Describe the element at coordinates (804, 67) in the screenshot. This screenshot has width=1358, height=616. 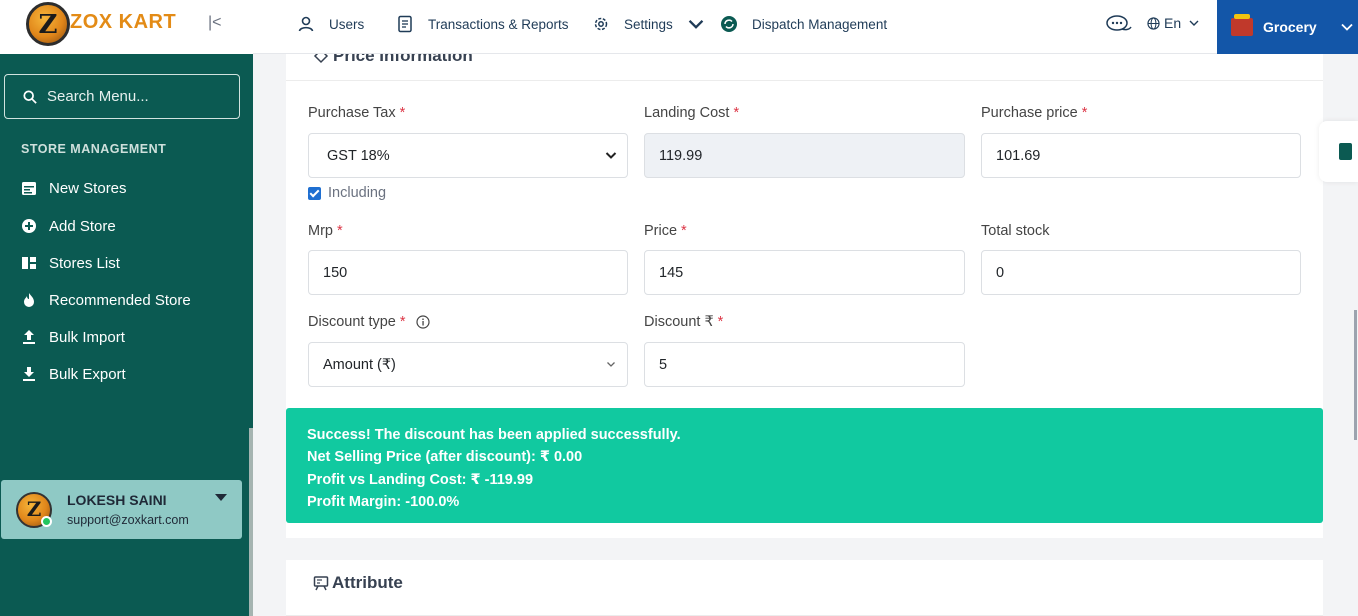
I see `price-information-header: Price Information` at that location.